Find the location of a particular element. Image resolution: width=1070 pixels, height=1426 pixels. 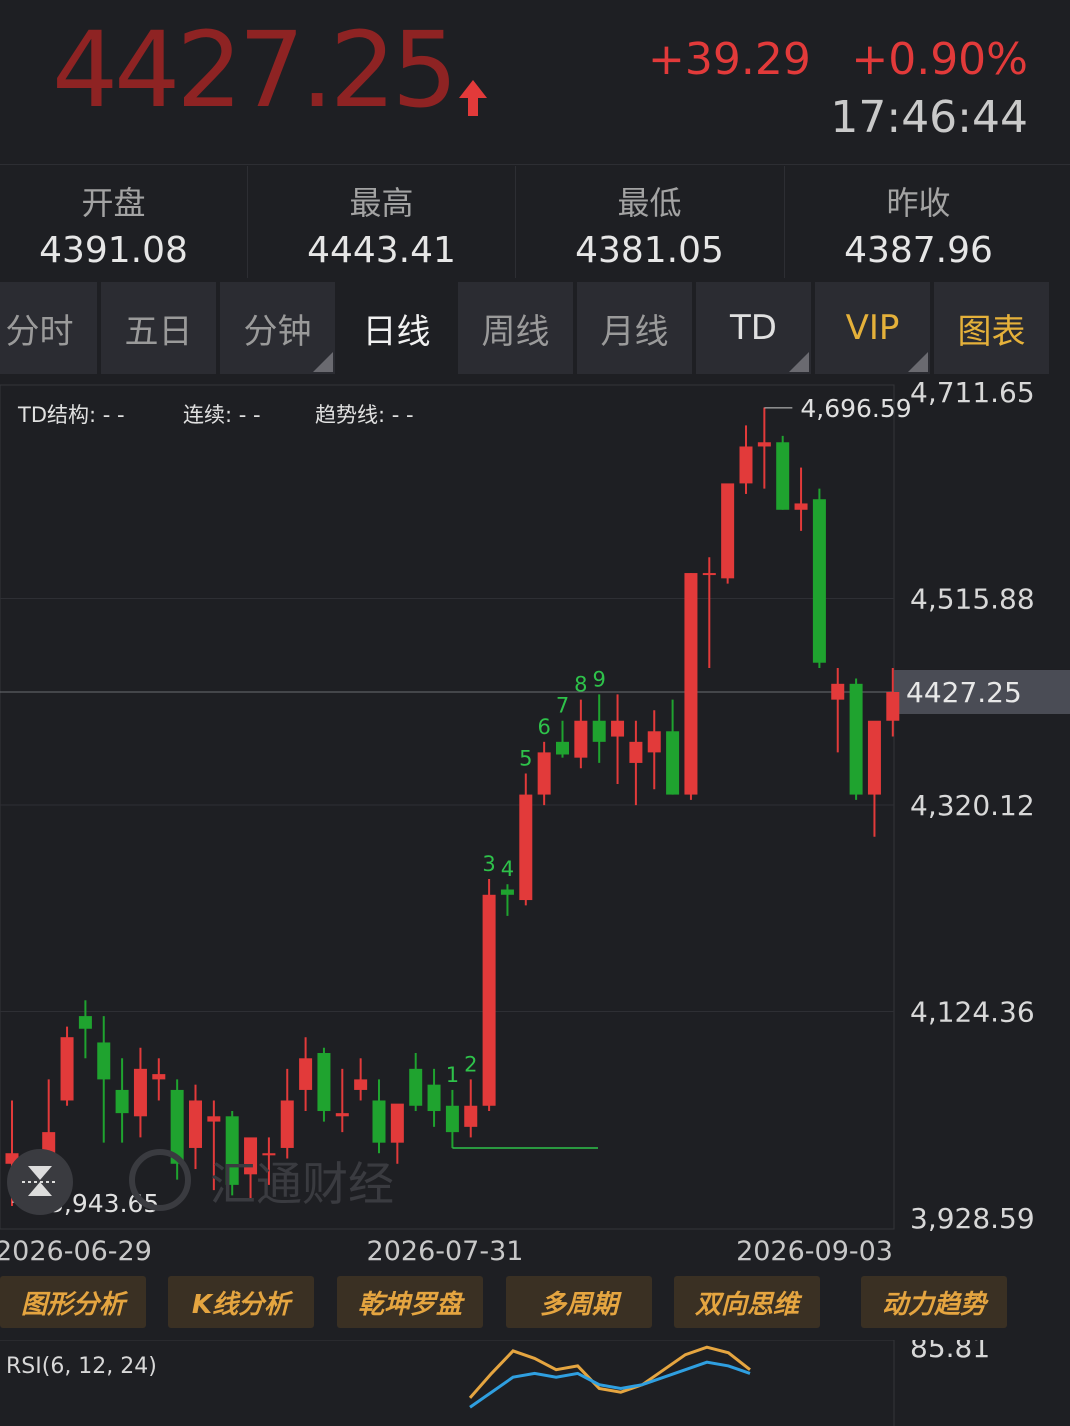

stat-high-label: 最高 is located at coordinates (381, 203).